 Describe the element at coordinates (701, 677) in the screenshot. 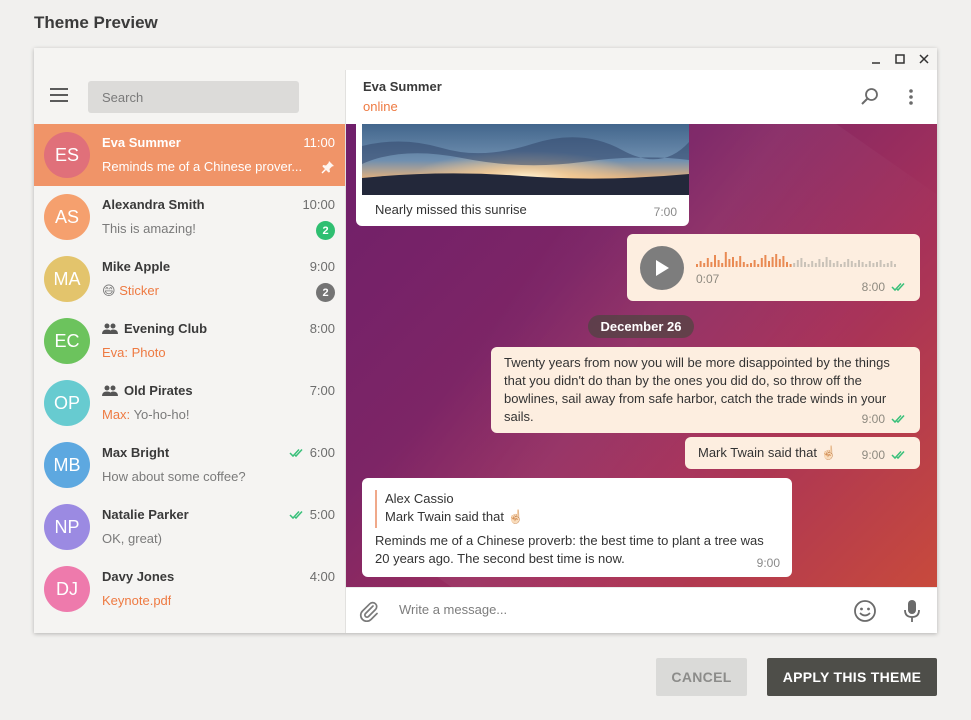

I see `cancel-button: CANCEL` at that location.